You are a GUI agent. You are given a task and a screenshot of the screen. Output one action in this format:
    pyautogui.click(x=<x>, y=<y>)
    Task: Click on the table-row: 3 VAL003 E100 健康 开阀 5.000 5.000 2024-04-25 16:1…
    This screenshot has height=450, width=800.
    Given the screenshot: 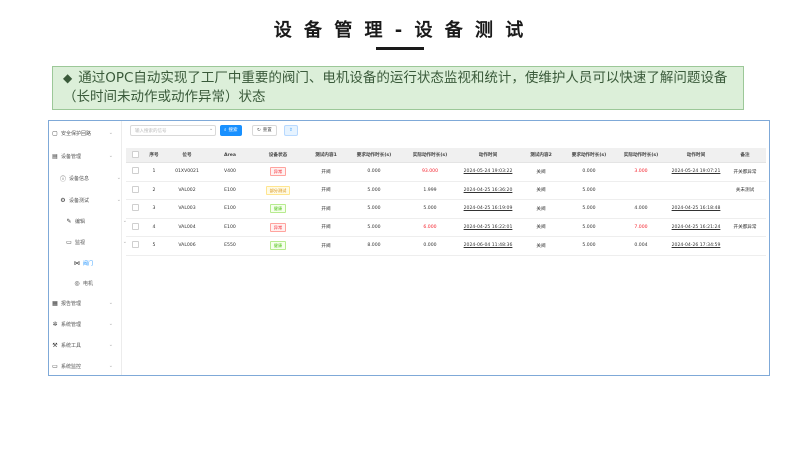 What is the action you would take?
    pyautogui.click(x=446, y=209)
    